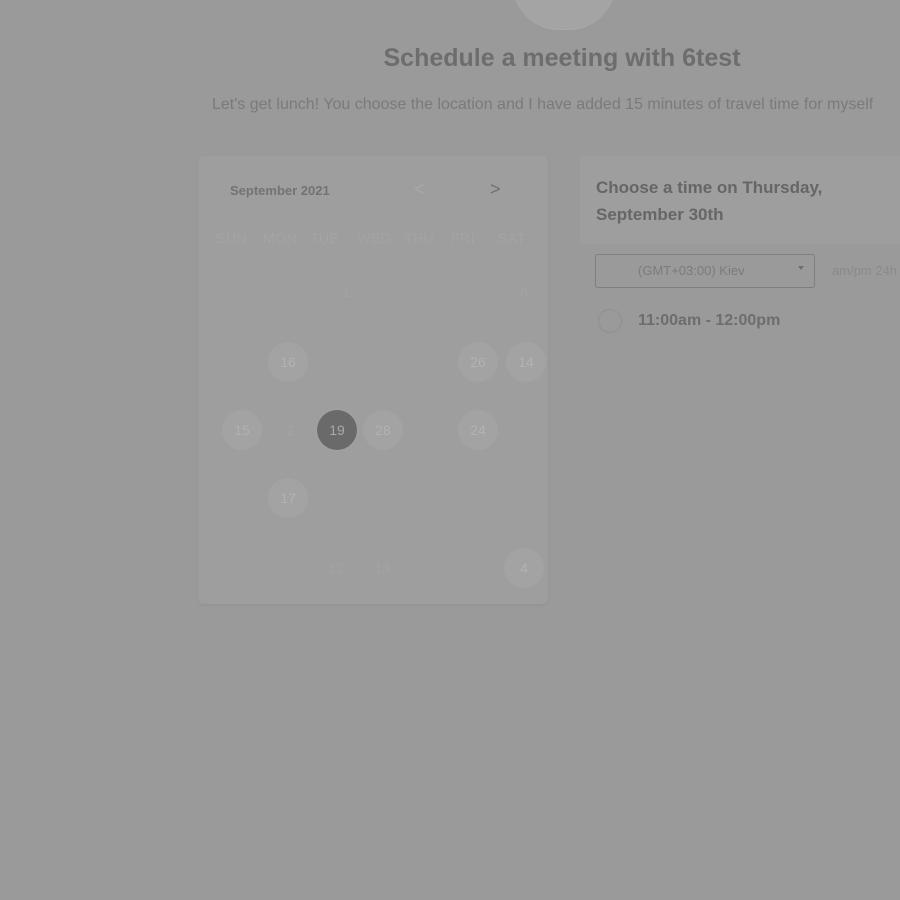  What do you see at coordinates (336, 568) in the screenshot?
I see `calendar-day: 12` at bounding box center [336, 568].